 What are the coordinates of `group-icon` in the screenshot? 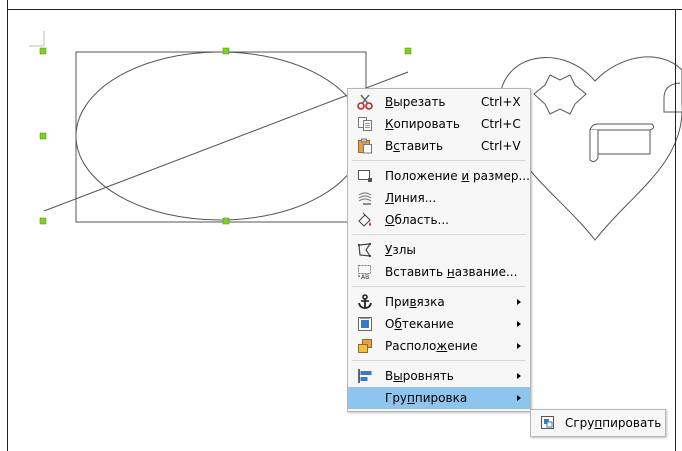 It's located at (548, 423).